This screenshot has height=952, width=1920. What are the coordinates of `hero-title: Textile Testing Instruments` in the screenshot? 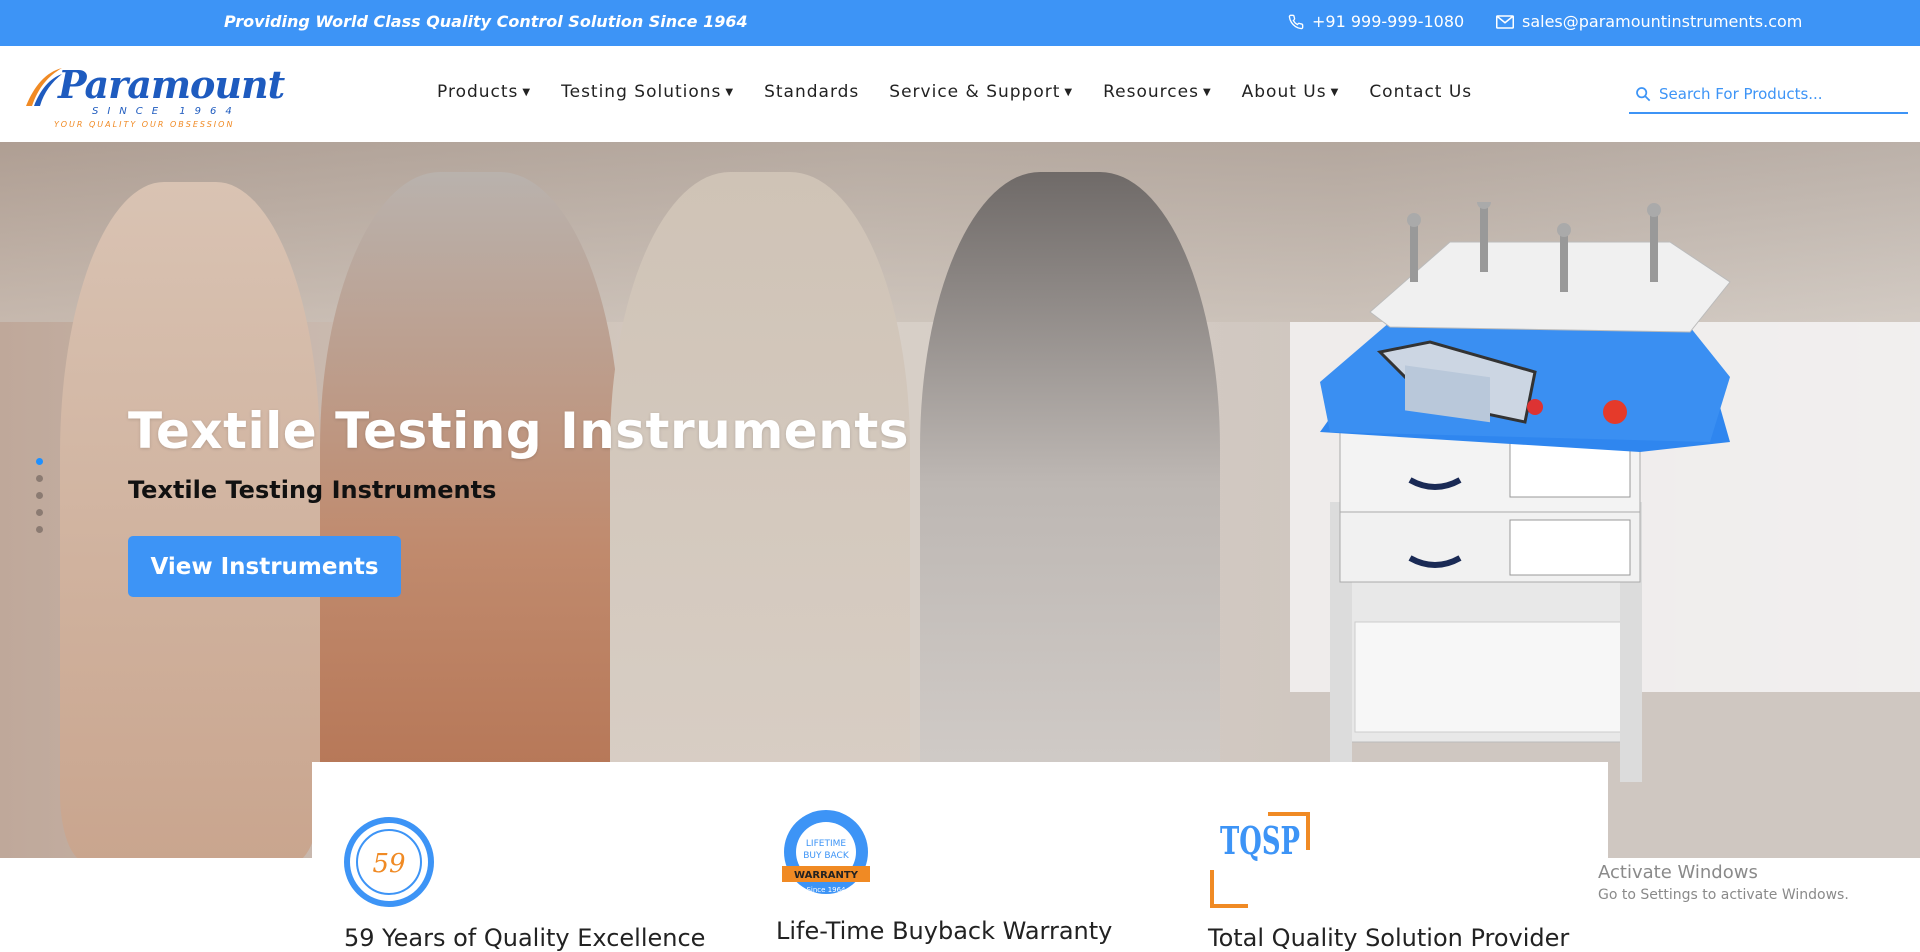 It's located at (518, 431).